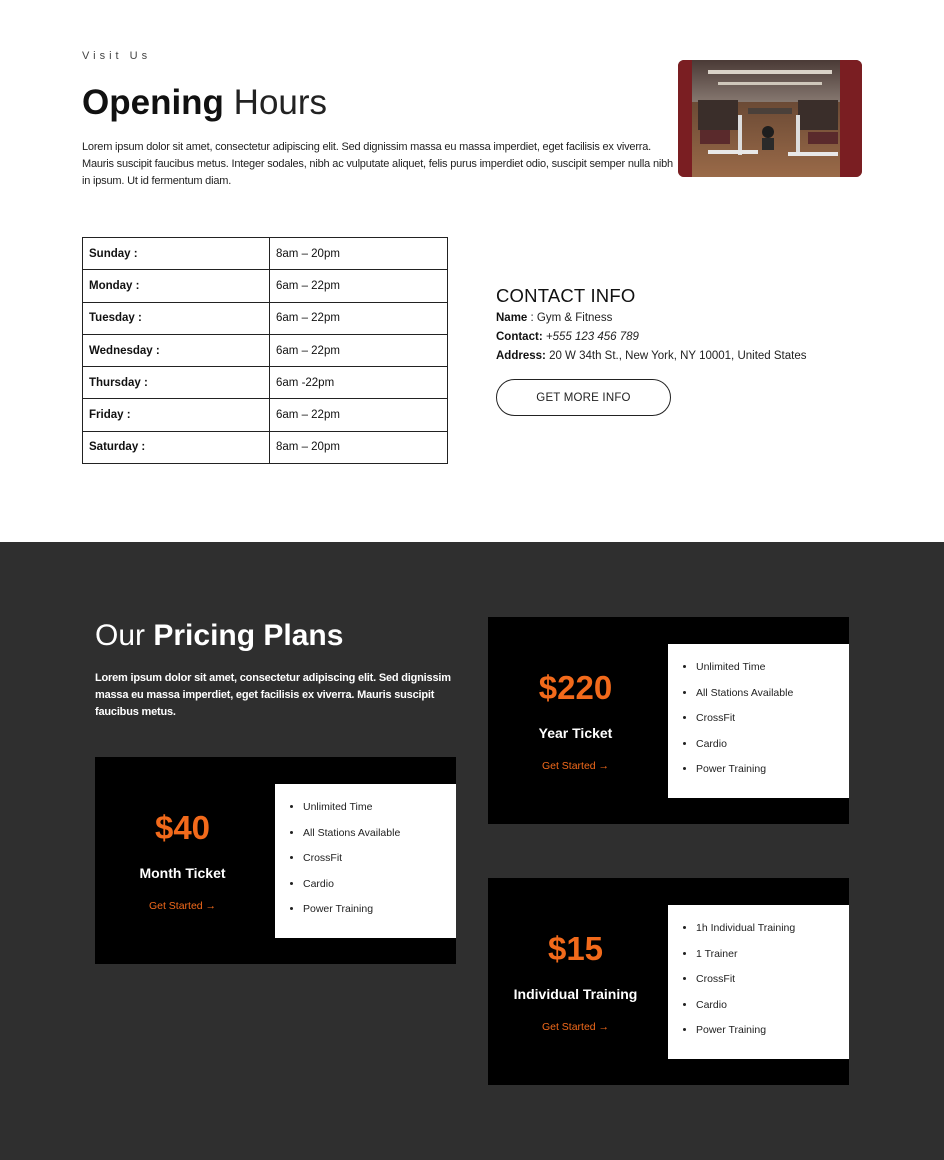  Describe the element at coordinates (275, 102) in the screenshot. I see `title-light: Hours` at that location.